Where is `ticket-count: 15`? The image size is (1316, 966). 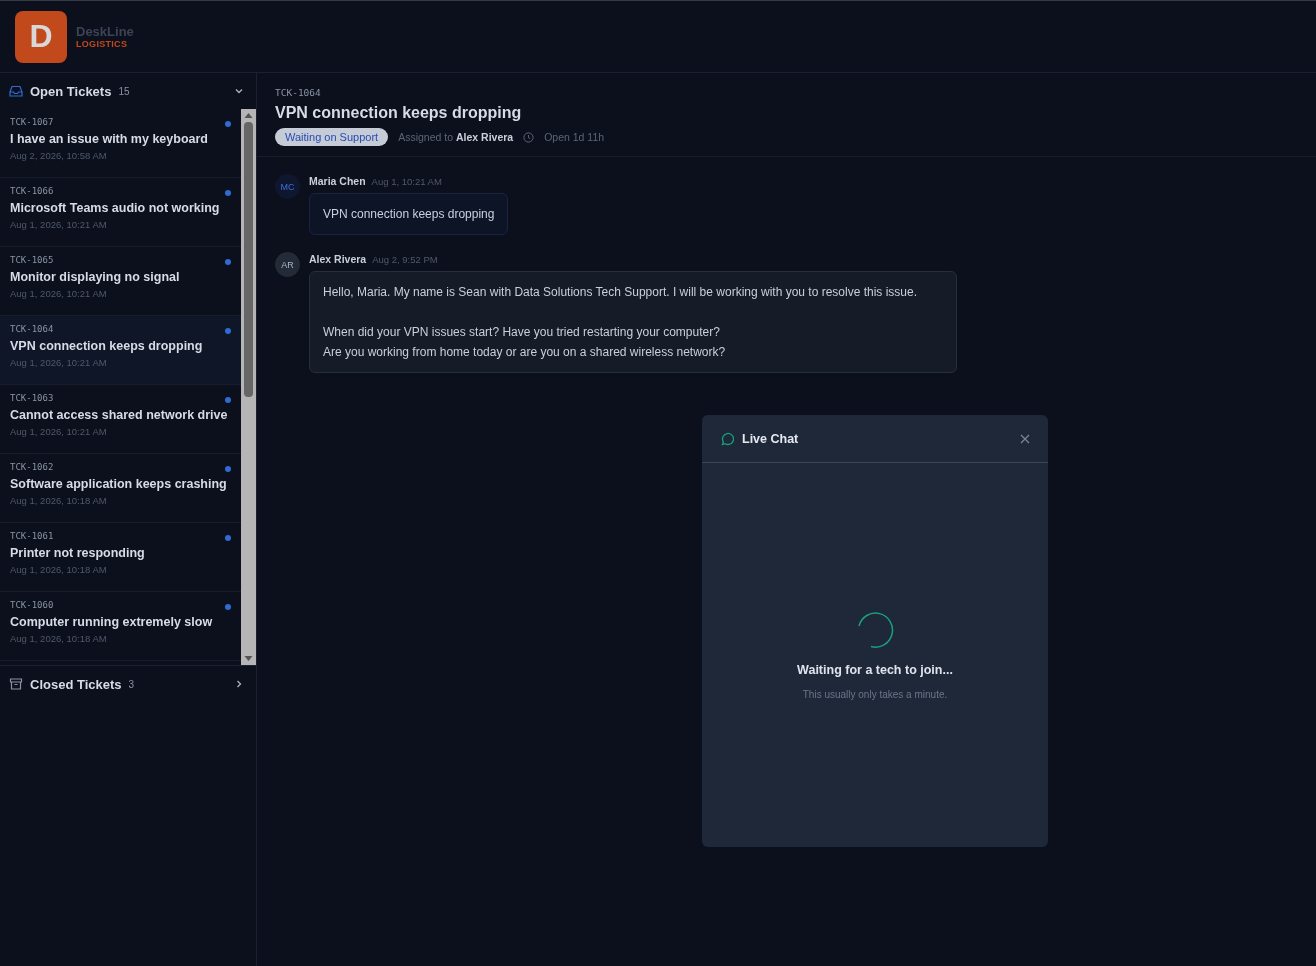 ticket-count: 15 is located at coordinates (124, 91).